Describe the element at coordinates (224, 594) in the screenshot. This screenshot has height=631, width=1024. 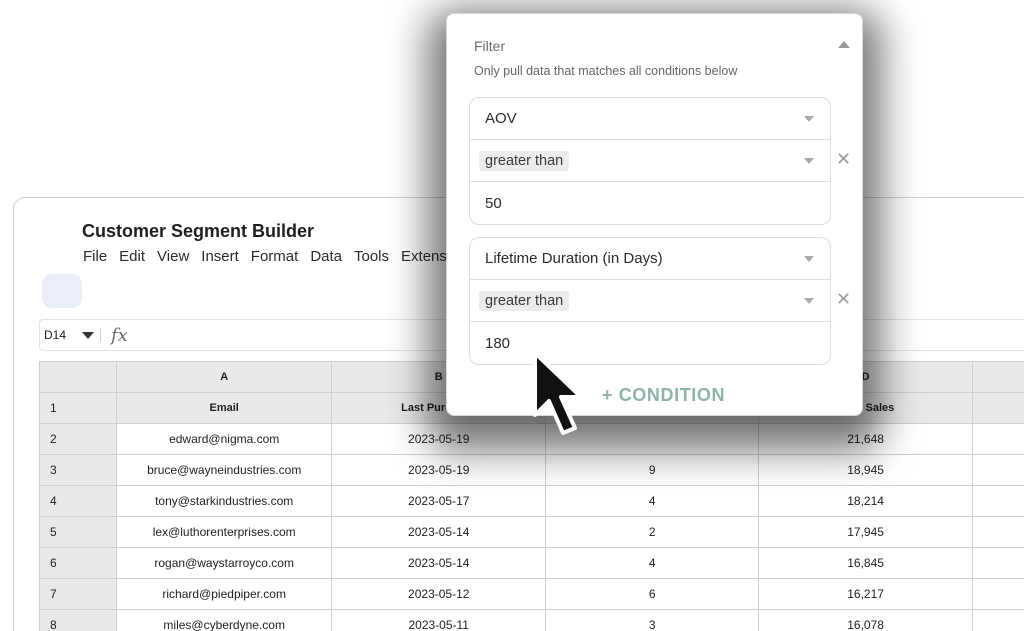
I see `table-cell: richard@piedpiper.com` at that location.